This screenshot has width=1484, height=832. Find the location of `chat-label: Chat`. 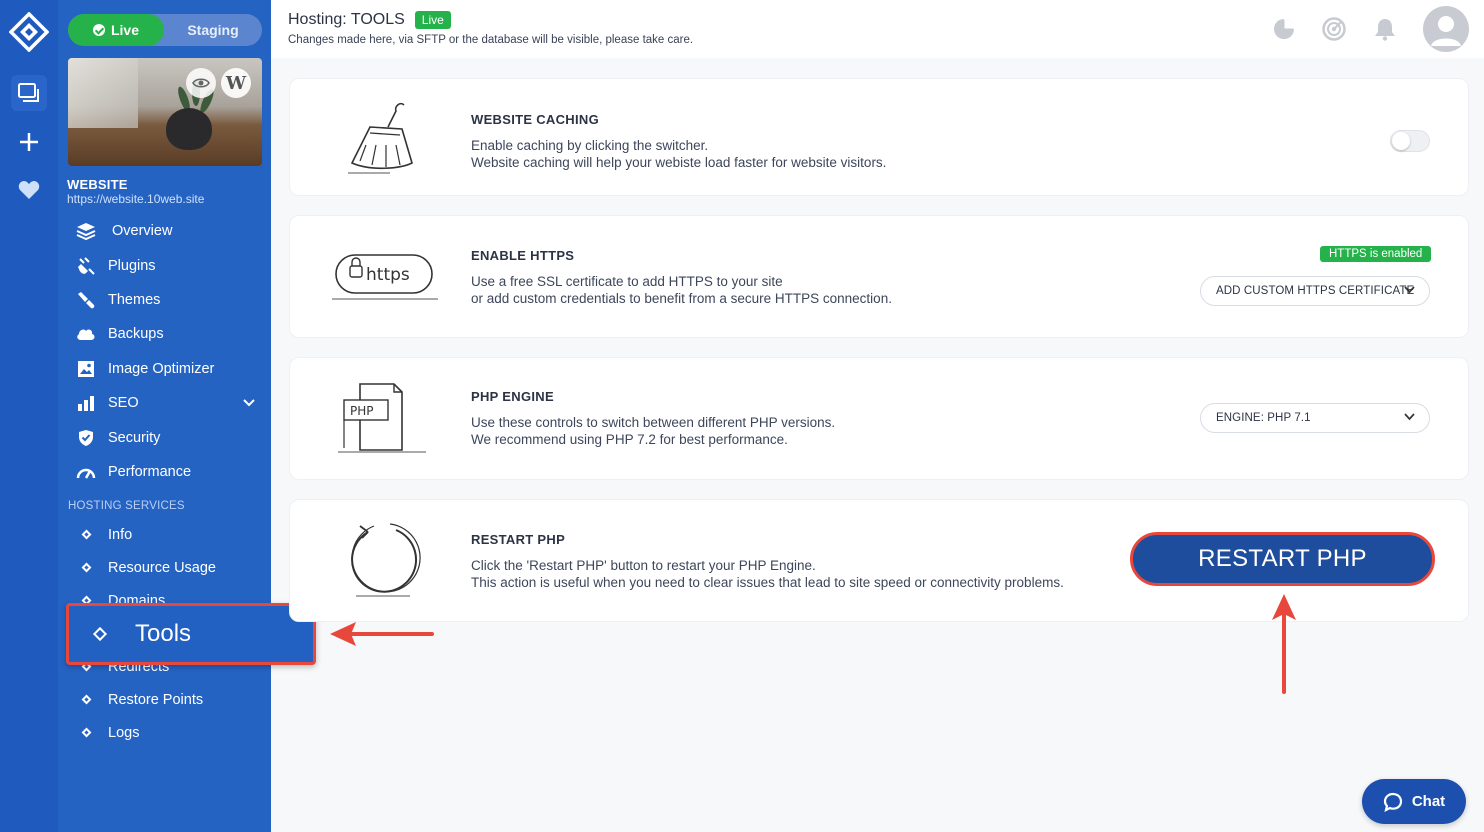

chat-label: Chat is located at coordinates (1428, 801).